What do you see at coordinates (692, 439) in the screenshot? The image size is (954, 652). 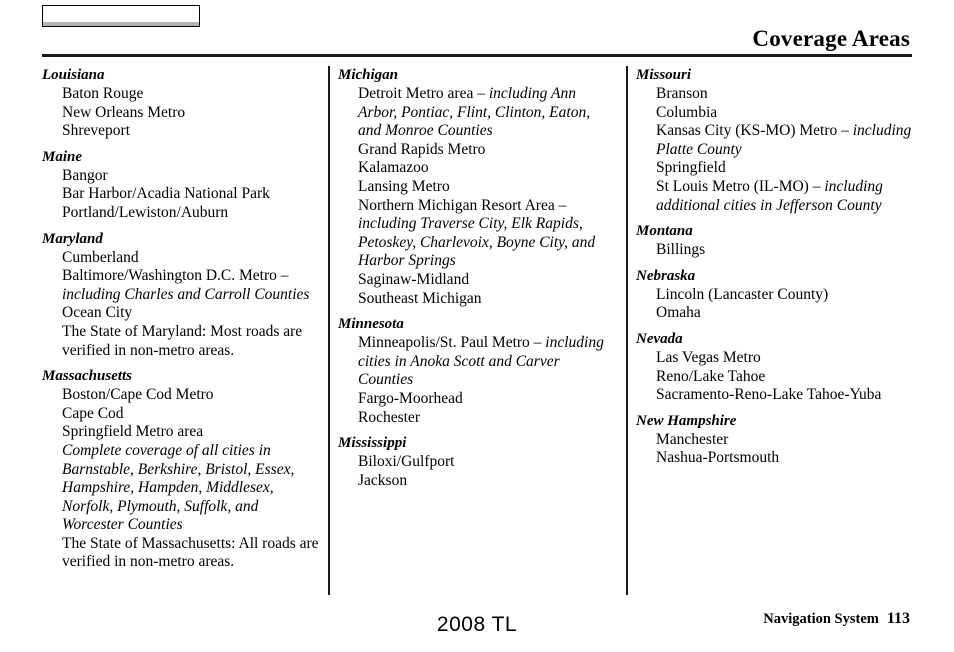 I see `coverage-item: Manchester` at bounding box center [692, 439].